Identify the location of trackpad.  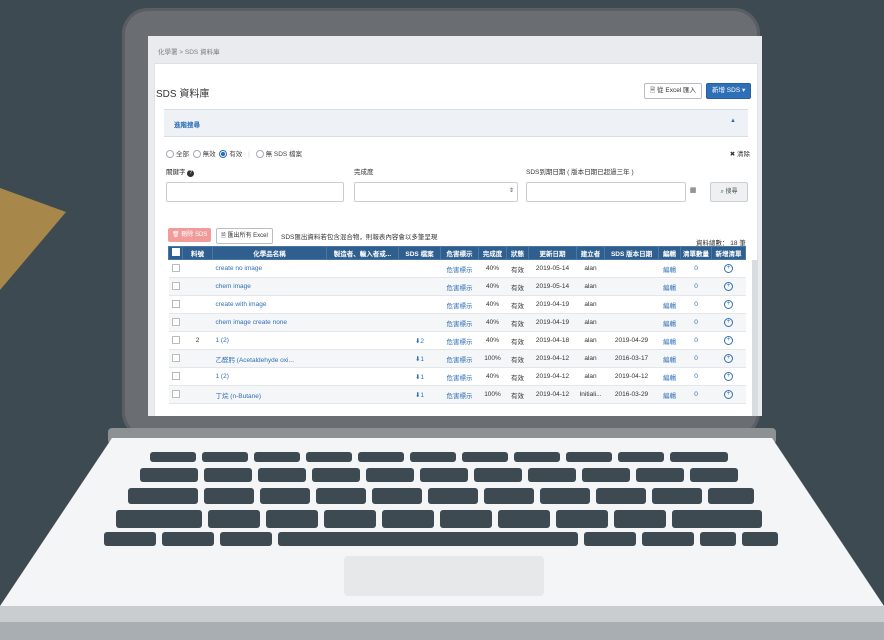
(444, 576).